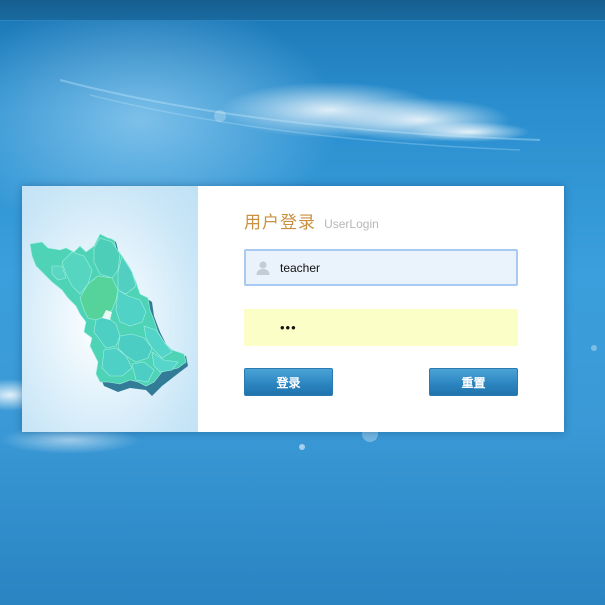 The height and width of the screenshot is (605, 605). I want to click on user-icon, so click(263, 268).